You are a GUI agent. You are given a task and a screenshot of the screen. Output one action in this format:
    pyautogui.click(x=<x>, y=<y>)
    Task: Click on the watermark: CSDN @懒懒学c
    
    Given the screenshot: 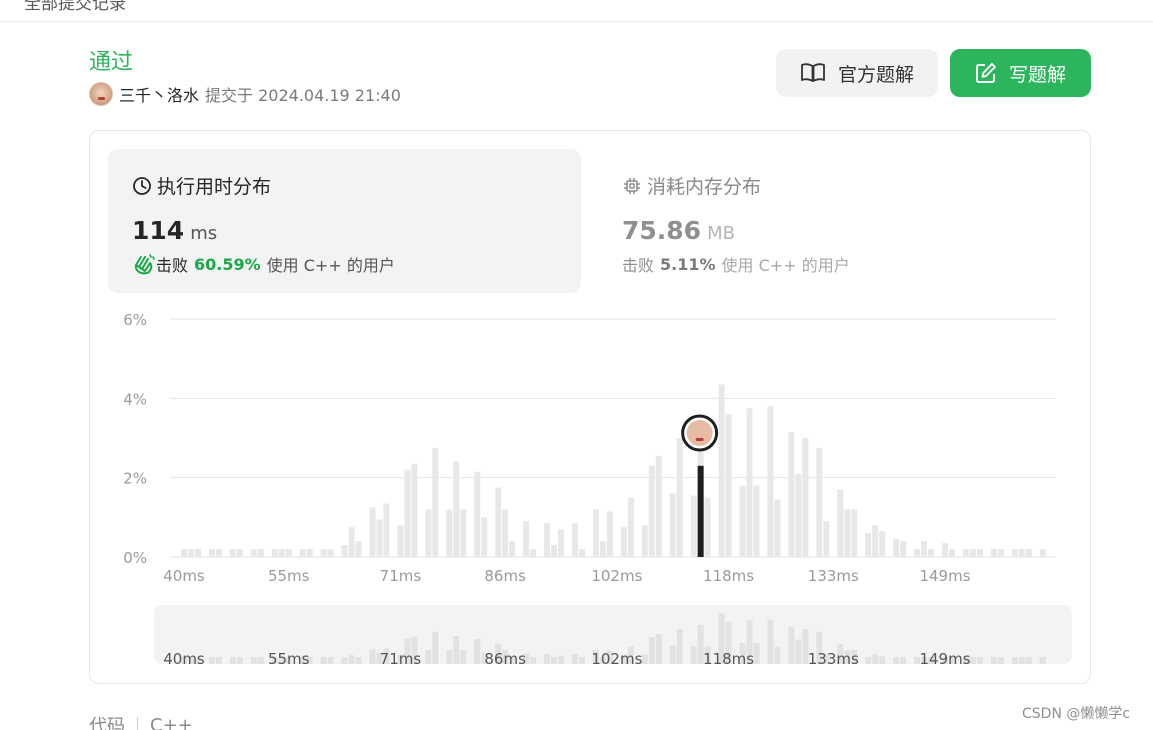 What is the action you would take?
    pyautogui.click(x=1076, y=714)
    